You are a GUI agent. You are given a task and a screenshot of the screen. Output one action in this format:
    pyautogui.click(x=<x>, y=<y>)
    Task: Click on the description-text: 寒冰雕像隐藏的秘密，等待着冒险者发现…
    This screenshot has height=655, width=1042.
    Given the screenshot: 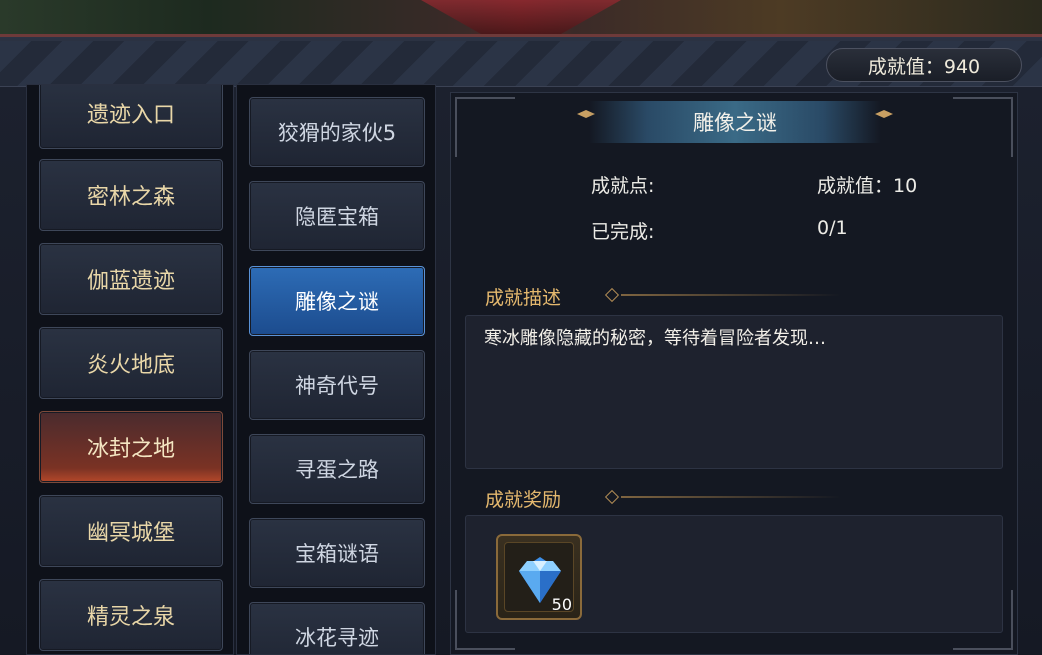 What is the action you would take?
    pyautogui.click(x=655, y=338)
    